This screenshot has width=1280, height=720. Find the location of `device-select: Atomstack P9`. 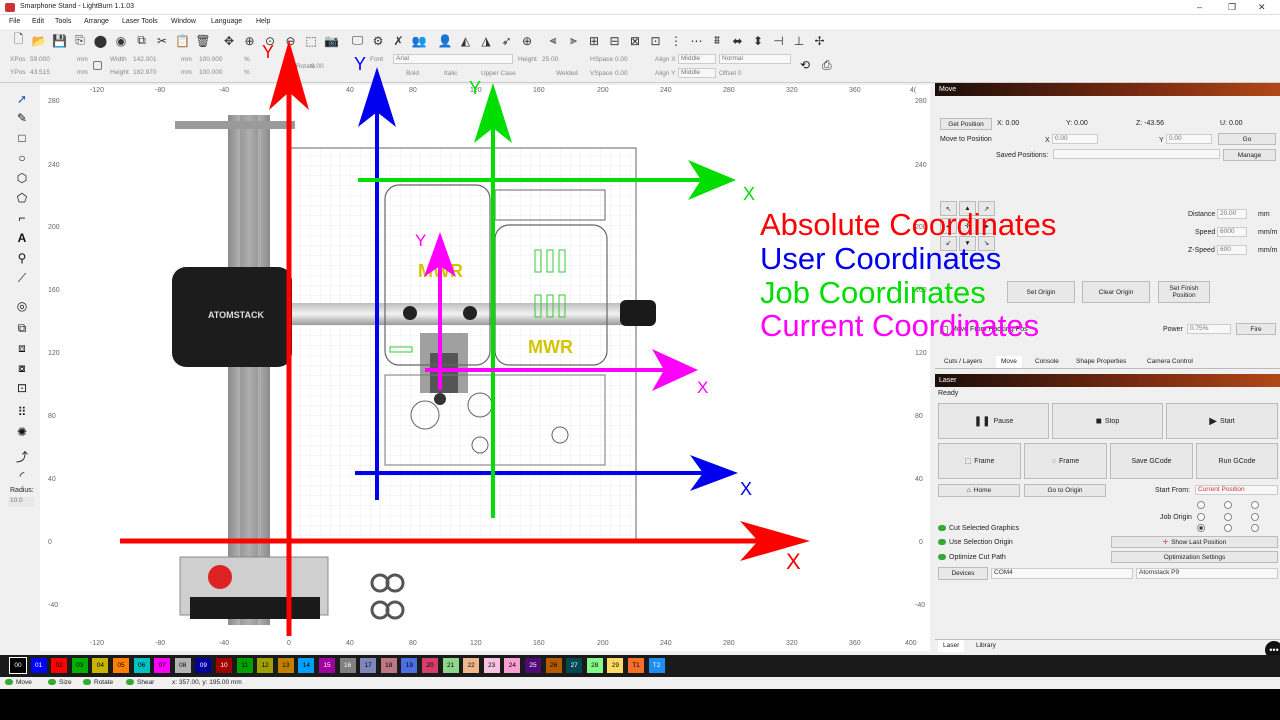

device-select: Atomstack P9 is located at coordinates (1207, 573).